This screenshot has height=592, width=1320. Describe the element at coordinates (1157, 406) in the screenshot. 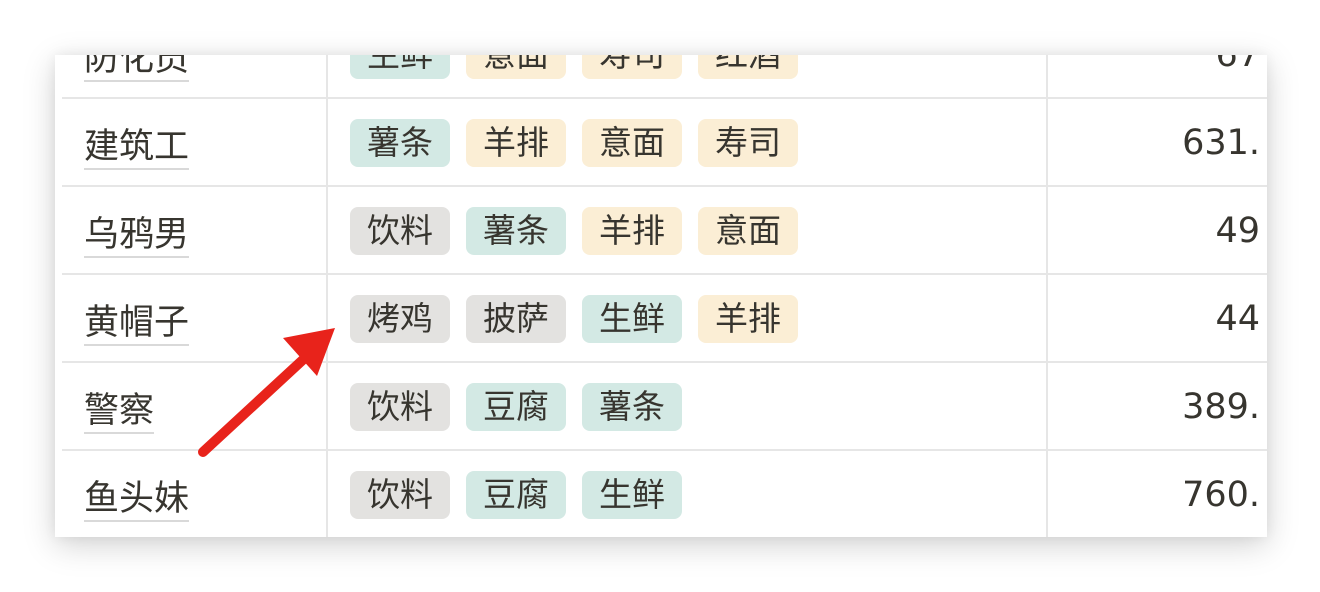

I see `number-cell: 389.` at that location.